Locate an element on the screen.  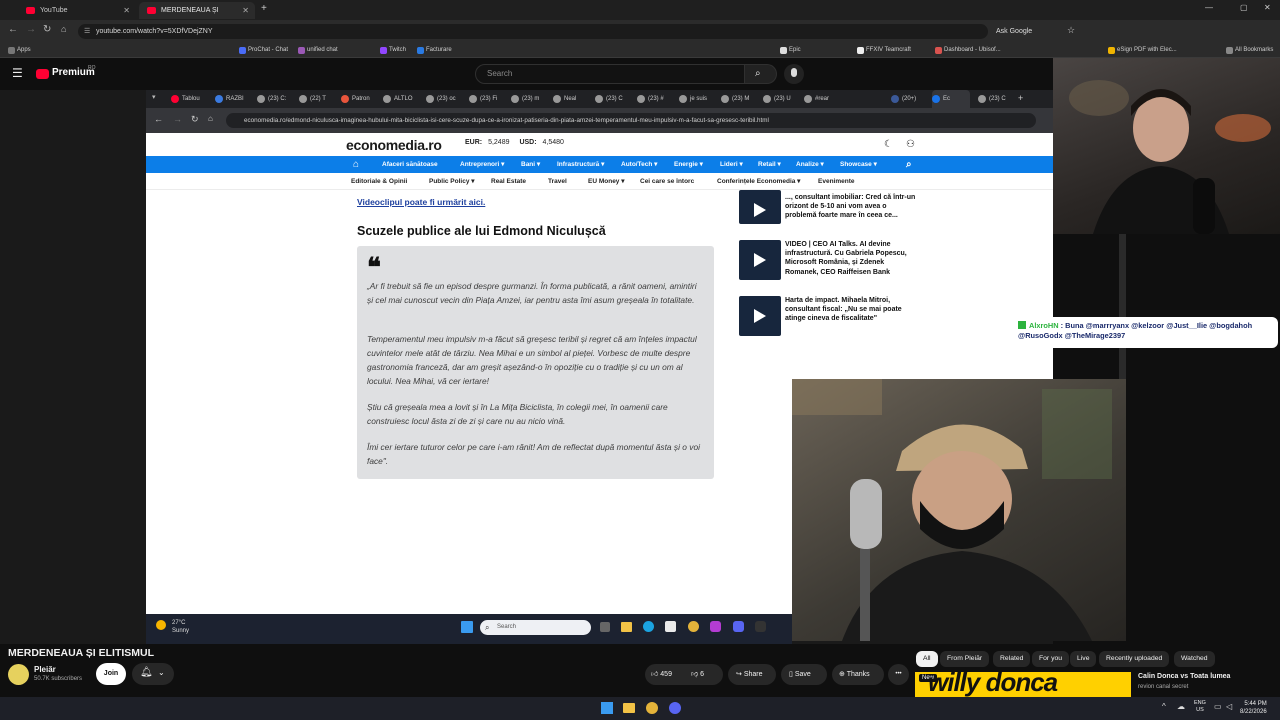
weather-widget: 27°C Sunny is located at coordinates (172, 627).